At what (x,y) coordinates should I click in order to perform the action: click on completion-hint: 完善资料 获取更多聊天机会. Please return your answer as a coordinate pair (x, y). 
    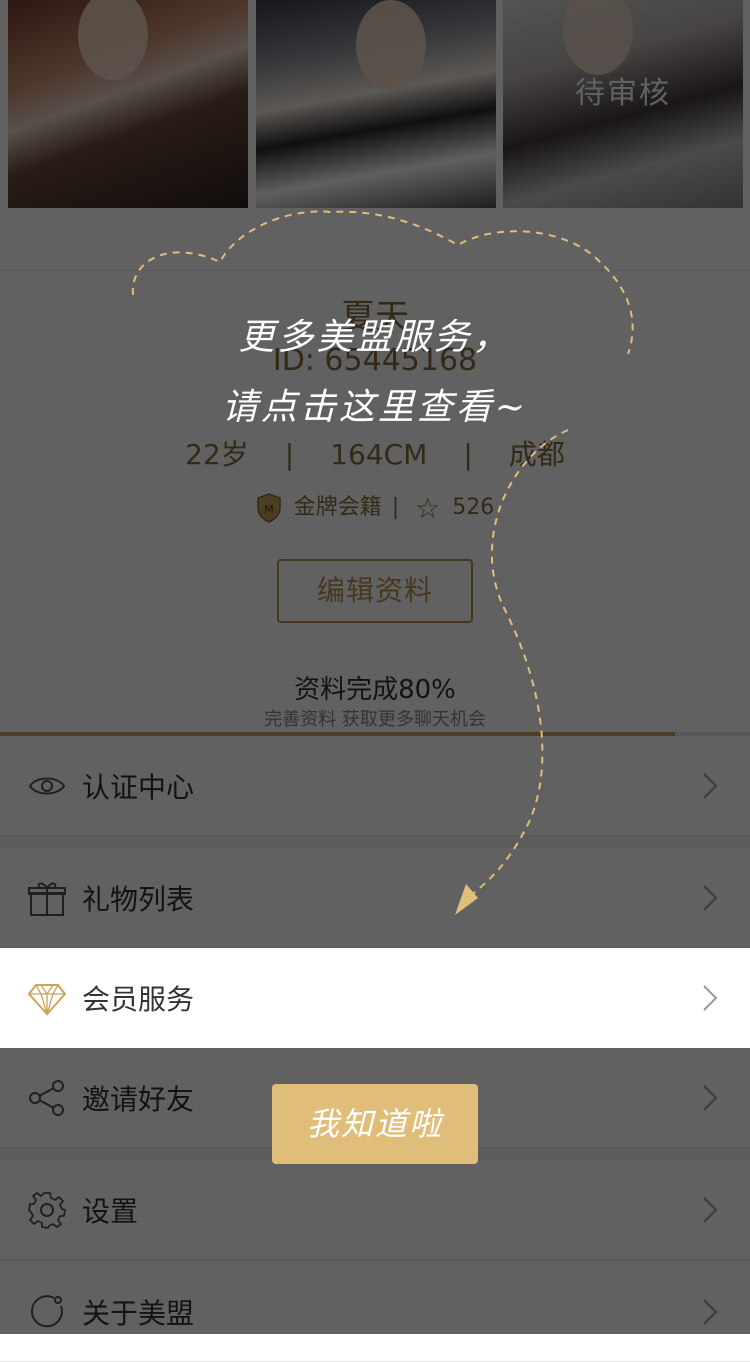
    Looking at the image, I should click on (375, 719).